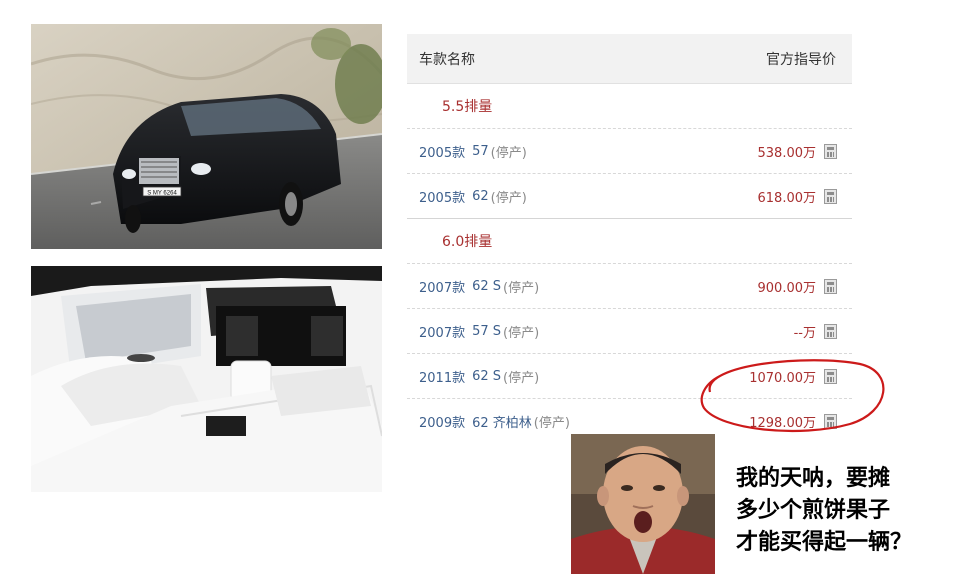 This screenshot has width=959, height=581. I want to click on price-value: 900.00万, so click(787, 288).